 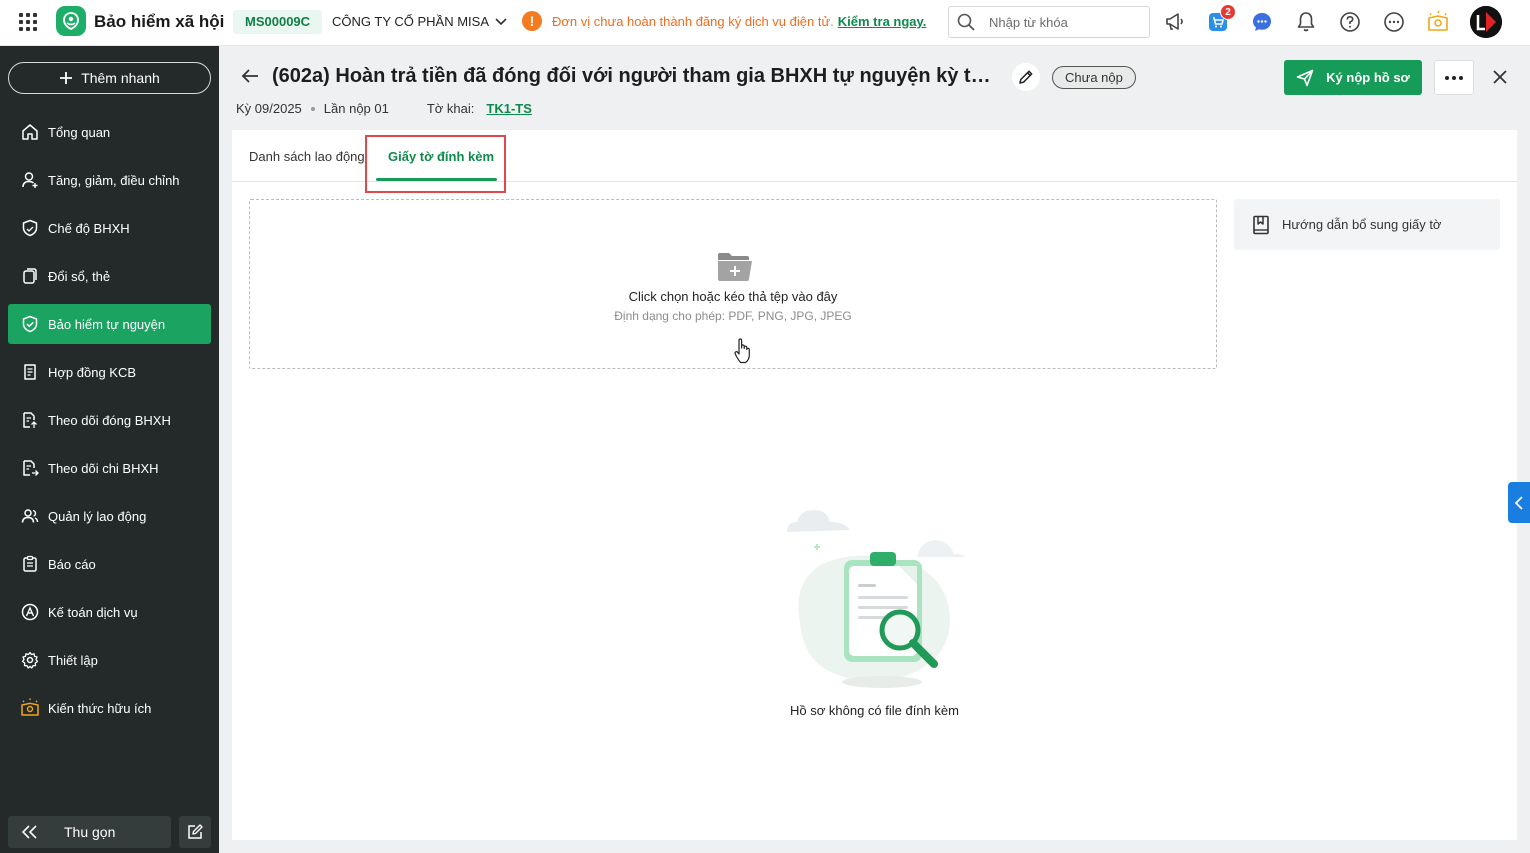 What do you see at coordinates (250, 76) in the screenshot?
I see `back-arrow-icon` at bounding box center [250, 76].